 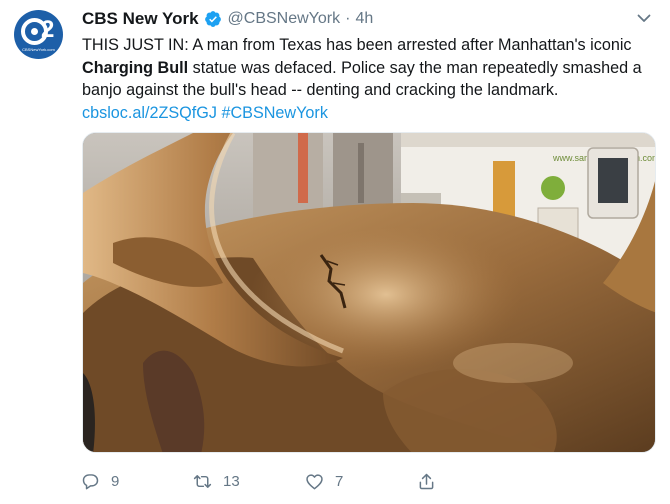 I want to click on verified-badge-icon, so click(x=212, y=19).